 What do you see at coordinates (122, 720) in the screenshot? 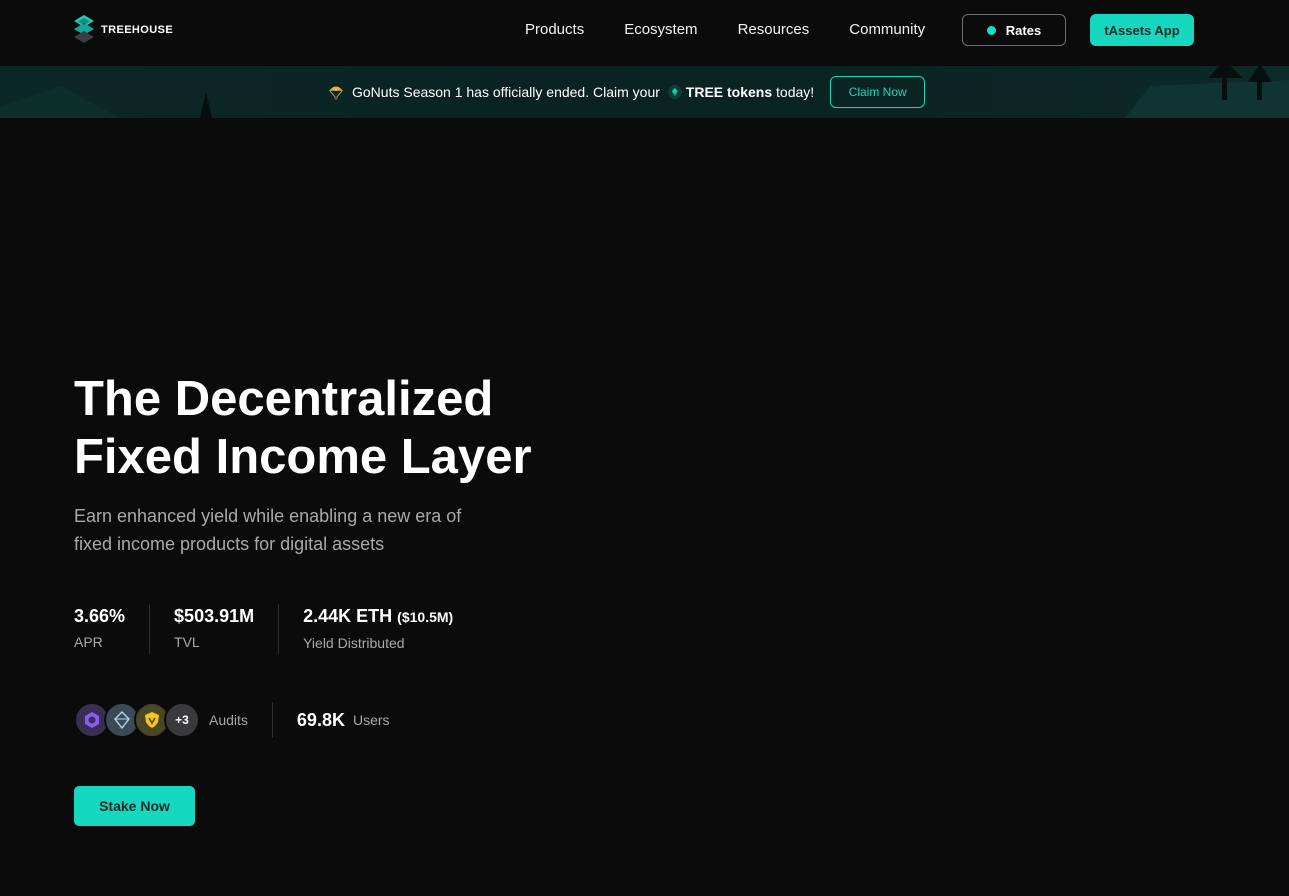
I see `diamond-auditor-icon` at bounding box center [122, 720].